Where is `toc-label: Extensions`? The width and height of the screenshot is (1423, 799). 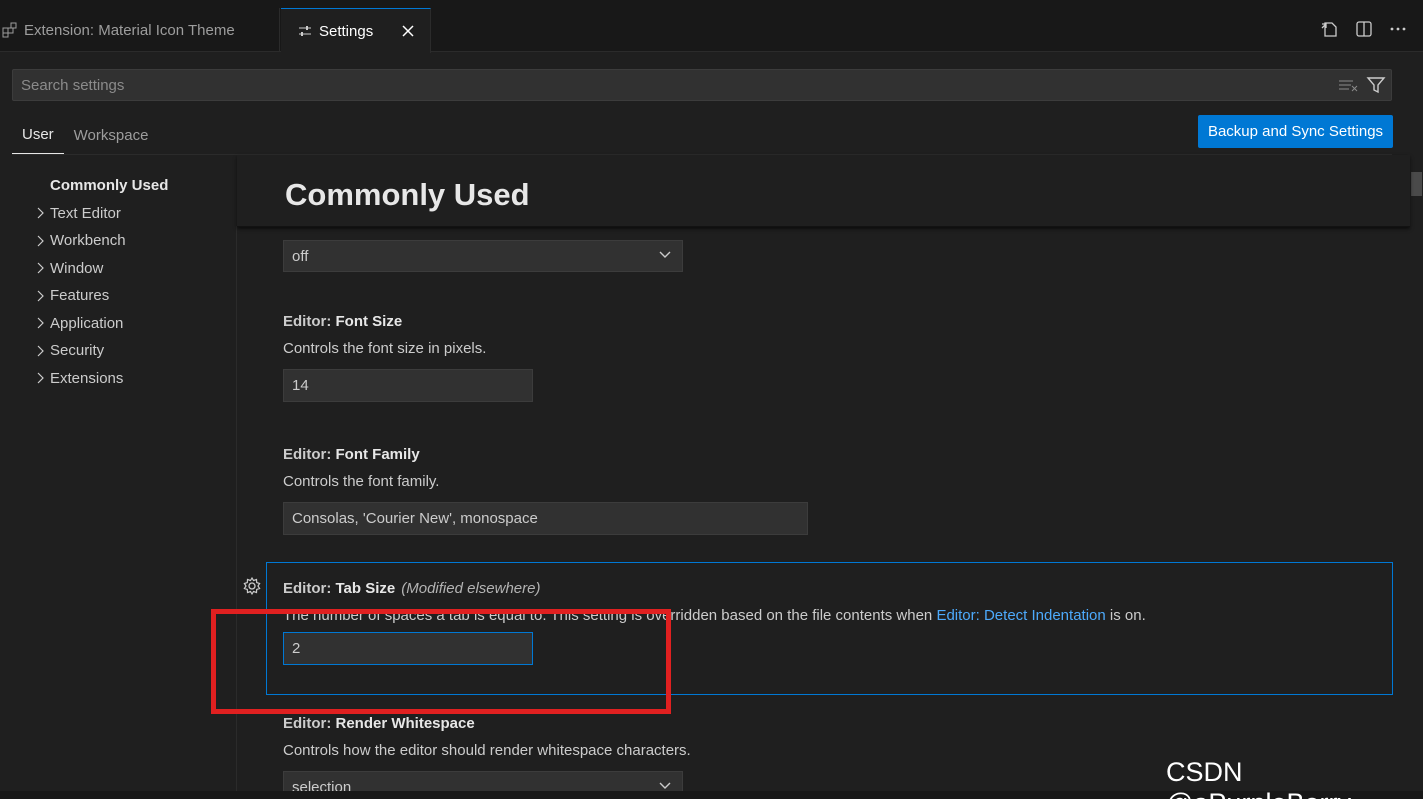
toc-label: Extensions is located at coordinates (87, 378).